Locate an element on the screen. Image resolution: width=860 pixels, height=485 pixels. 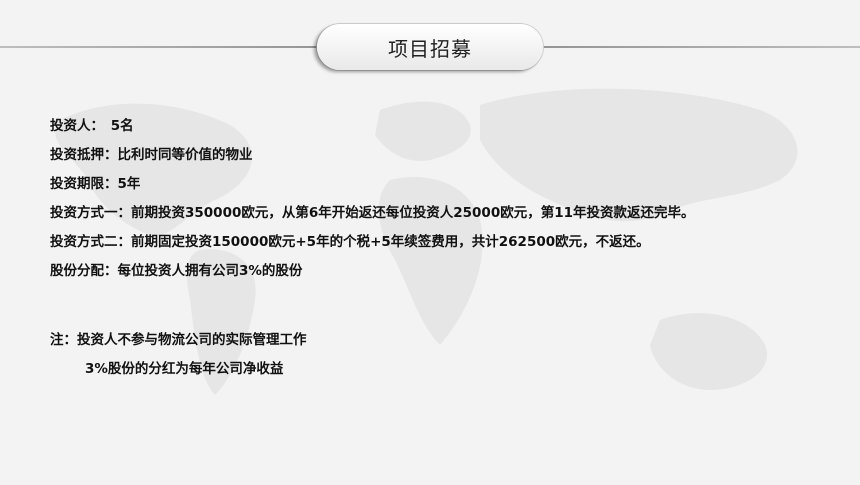
list-item-term: 投资期限：5年 is located at coordinates (95, 184).